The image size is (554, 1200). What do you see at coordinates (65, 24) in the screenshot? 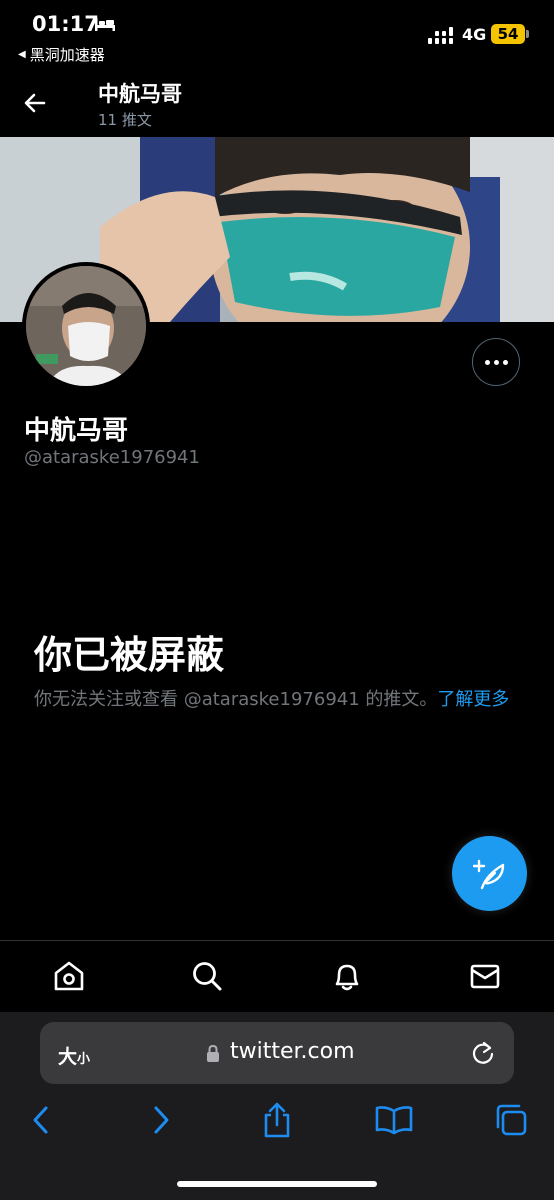
I see `status-time: 01:17` at bounding box center [65, 24].